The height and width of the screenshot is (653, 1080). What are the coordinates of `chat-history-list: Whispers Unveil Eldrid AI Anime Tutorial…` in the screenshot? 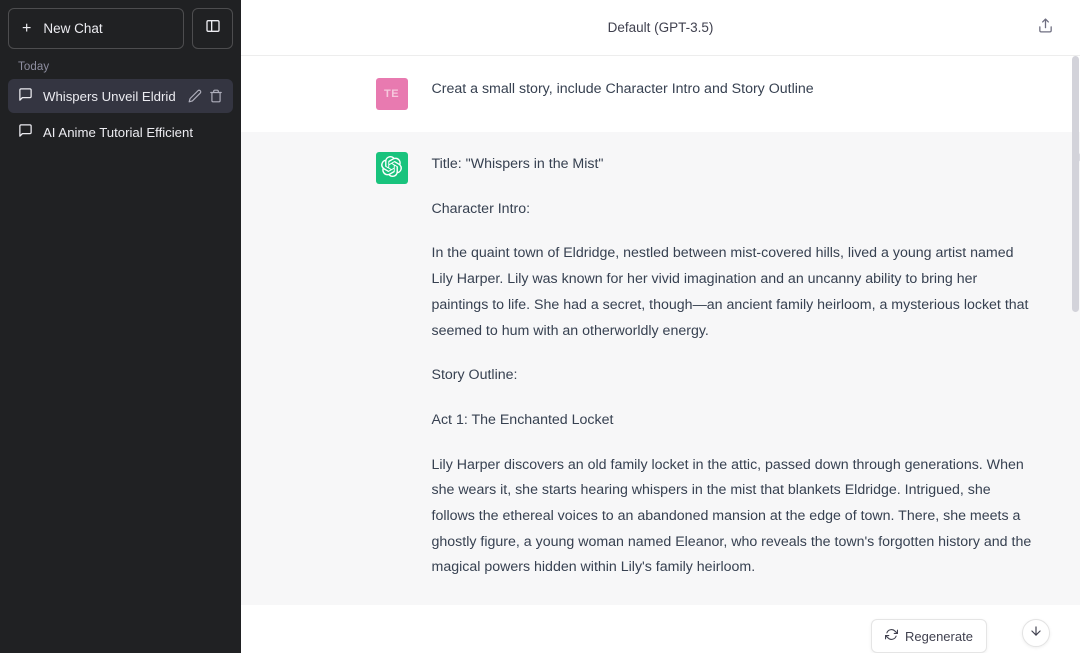 It's located at (120, 114).